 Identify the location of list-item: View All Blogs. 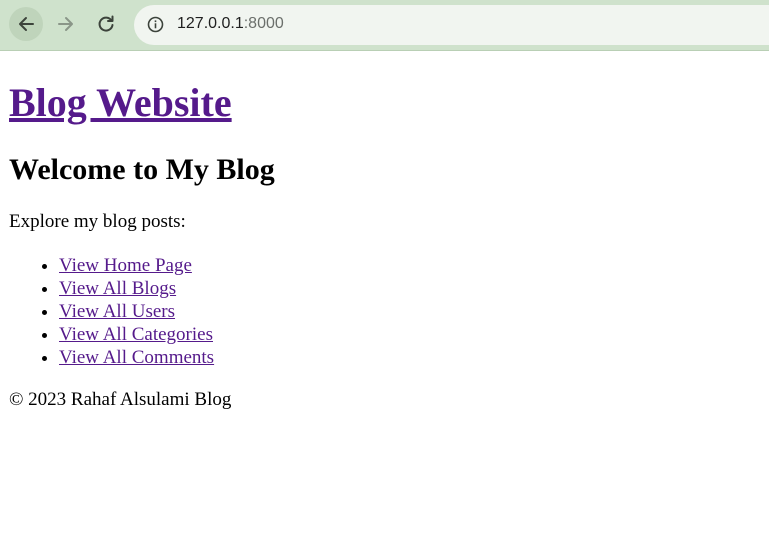
(136, 288).